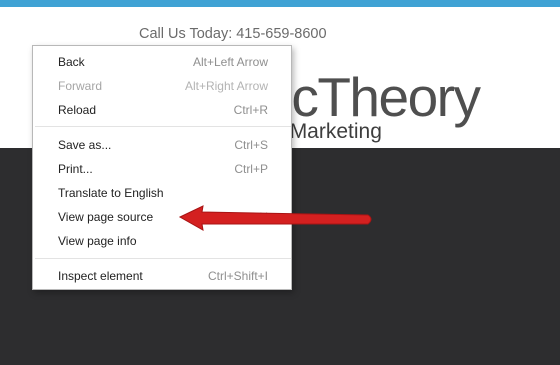 This screenshot has width=560, height=365. What do you see at coordinates (80, 86) in the screenshot?
I see `menu-item-label: Forward` at bounding box center [80, 86].